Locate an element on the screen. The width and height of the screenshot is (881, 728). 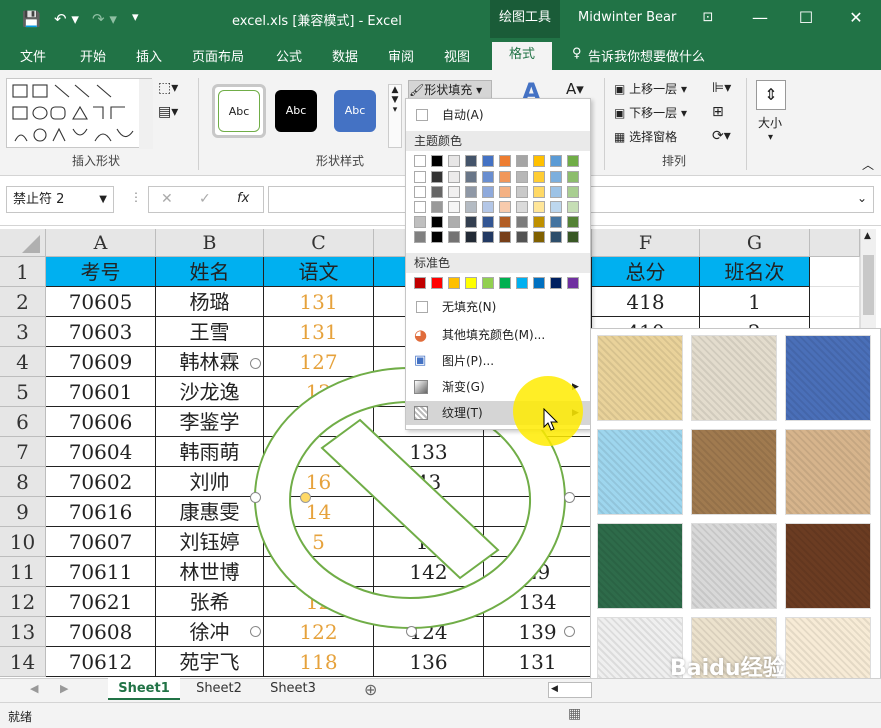
chevron-down-icon: ▼ is located at coordinates (103, 199).